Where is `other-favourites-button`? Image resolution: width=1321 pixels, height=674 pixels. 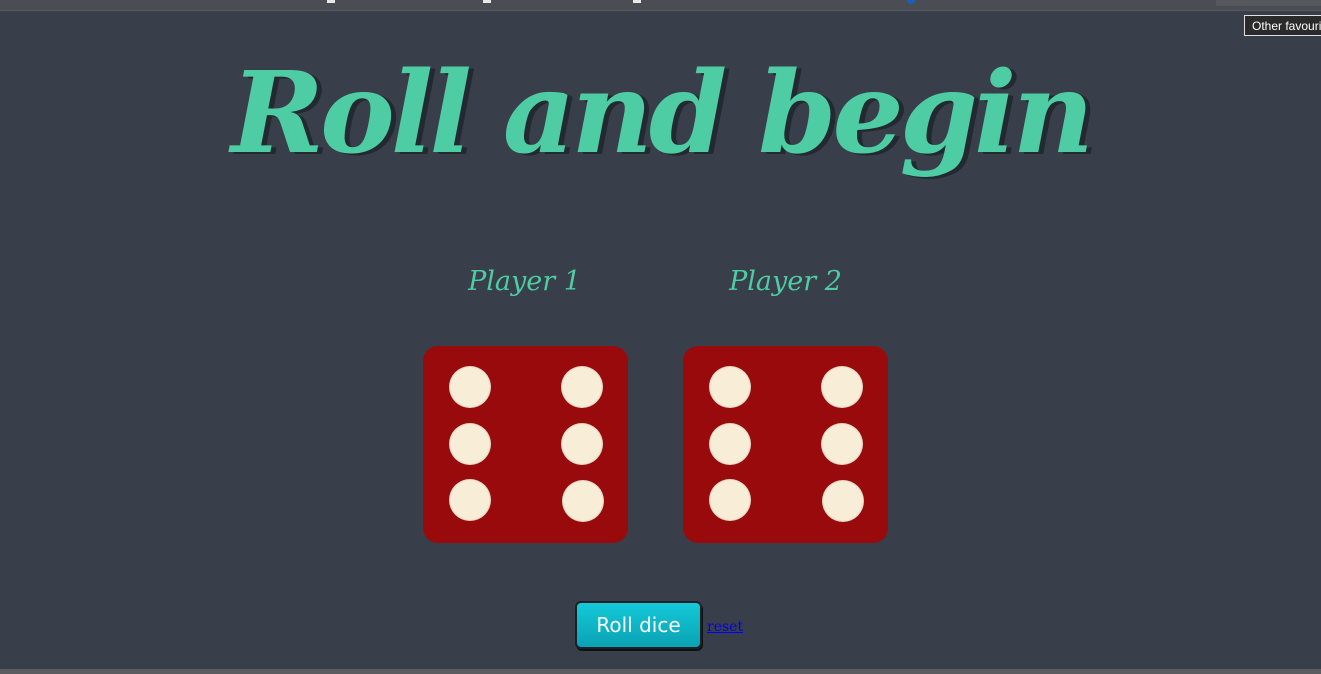
other-favourites-button is located at coordinates (1268, 3).